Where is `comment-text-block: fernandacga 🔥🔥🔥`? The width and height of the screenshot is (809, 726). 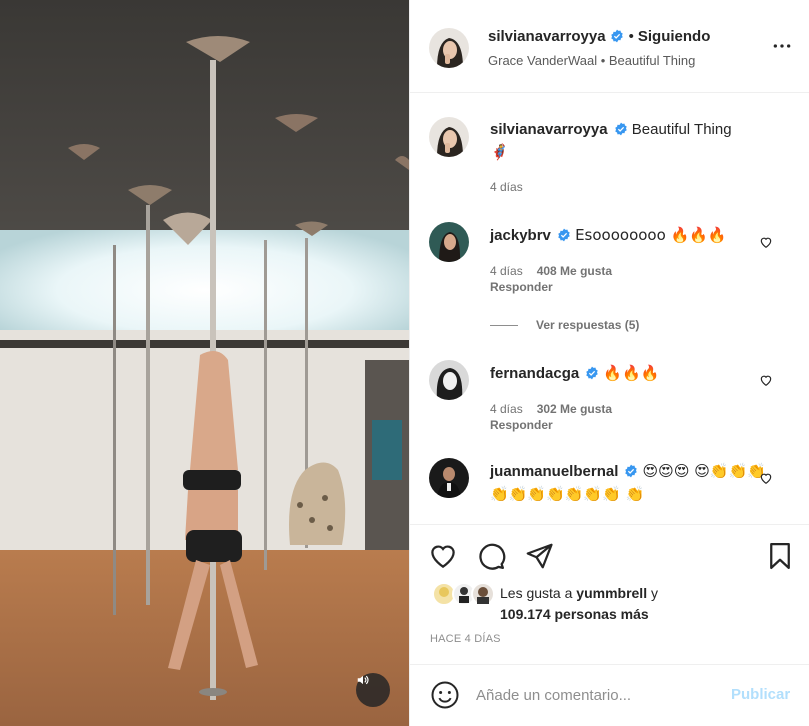
comment-text-block: fernandacga 🔥🔥🔥 is located at coordinates (635, 373).